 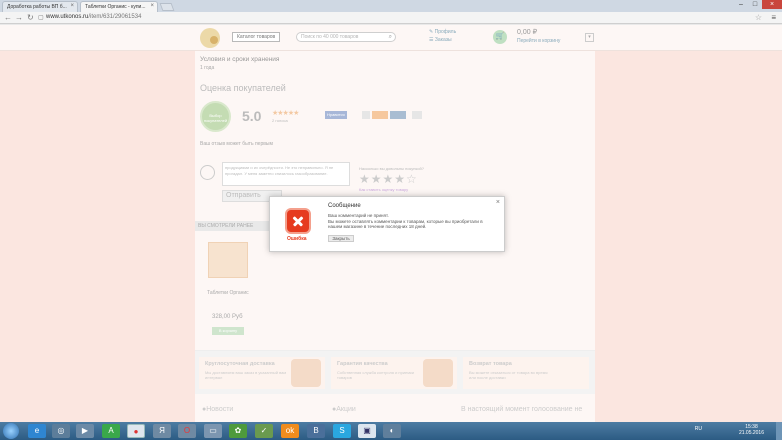 What do you see at coordinates (210, 38) in the screenshot?
I see `site-logo` at bounding box center [210, 38].